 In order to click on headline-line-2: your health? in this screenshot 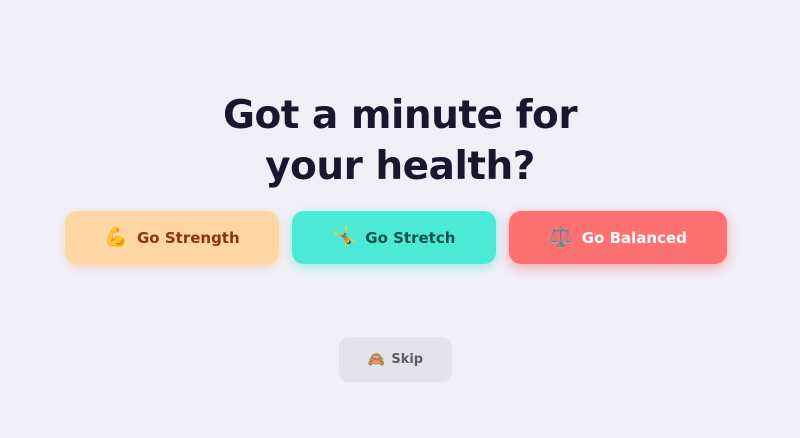, I will do `click(400, 166)`.